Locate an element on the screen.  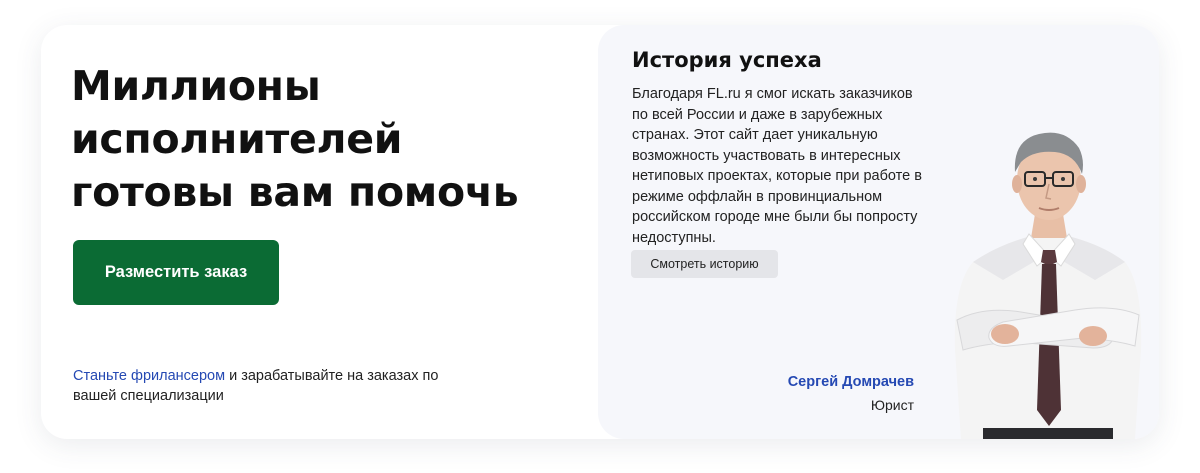
become-freelancer-link: Станьте фрилансером is located at coordinates (149, 376).